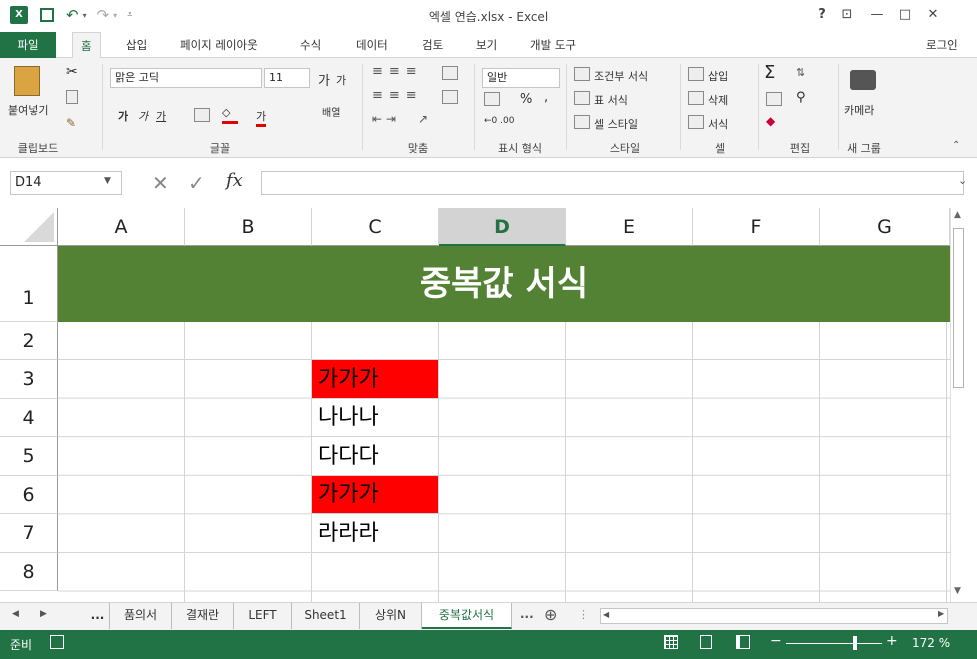 This screenshot has width=977, height=659. Describe the element at coordinates (706, 642) in the screenshot. I see `page-layout-view-icon` at that location.